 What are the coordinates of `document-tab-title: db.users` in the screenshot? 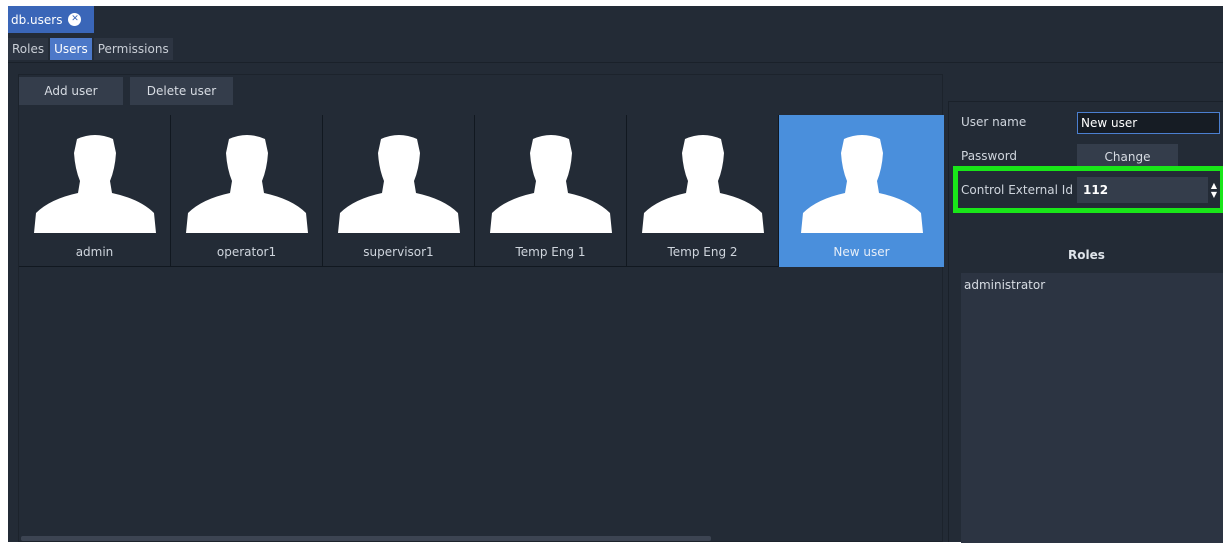 It's located at (37, 19).